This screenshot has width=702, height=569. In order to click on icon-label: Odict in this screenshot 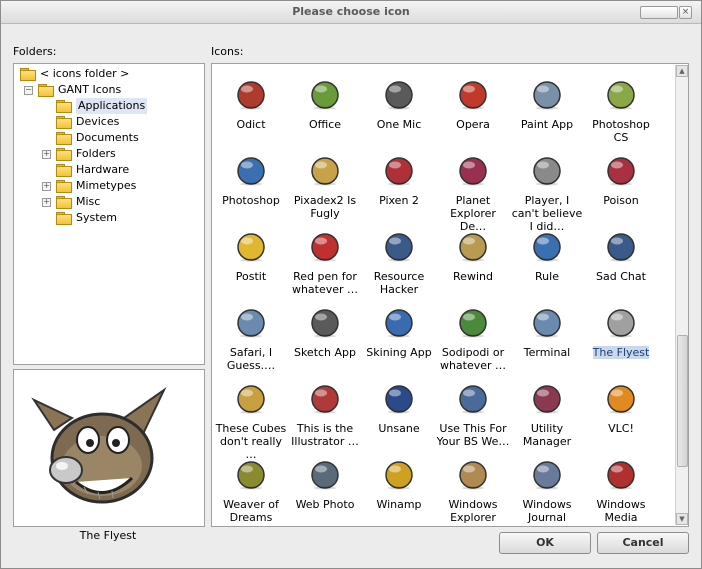, I will do `click(251, 124)`.